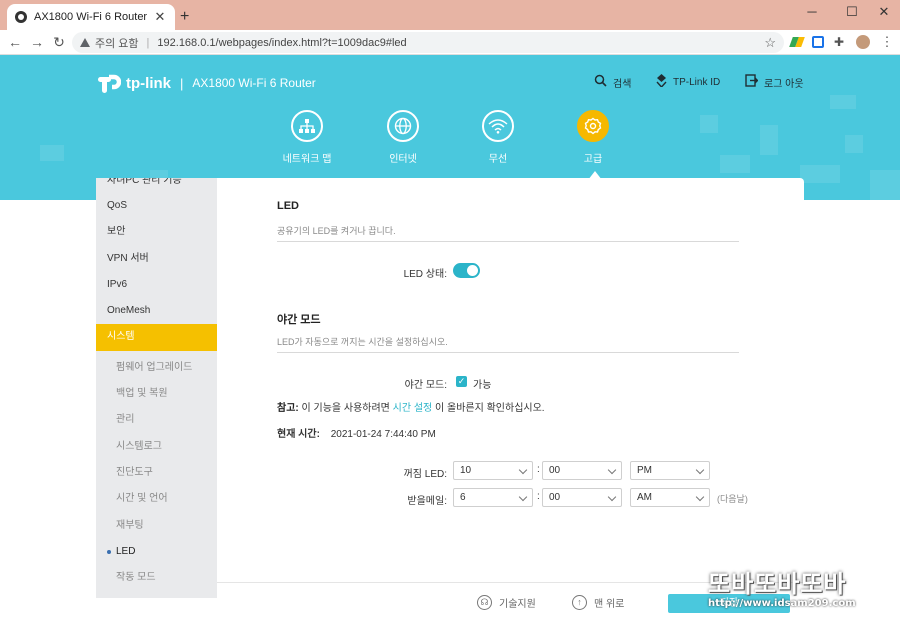 This screenshot has width=900, height=621. Describe the element at coordinates (108, 83) in the screenshot. I see `tplink-logo-icon` at that location.